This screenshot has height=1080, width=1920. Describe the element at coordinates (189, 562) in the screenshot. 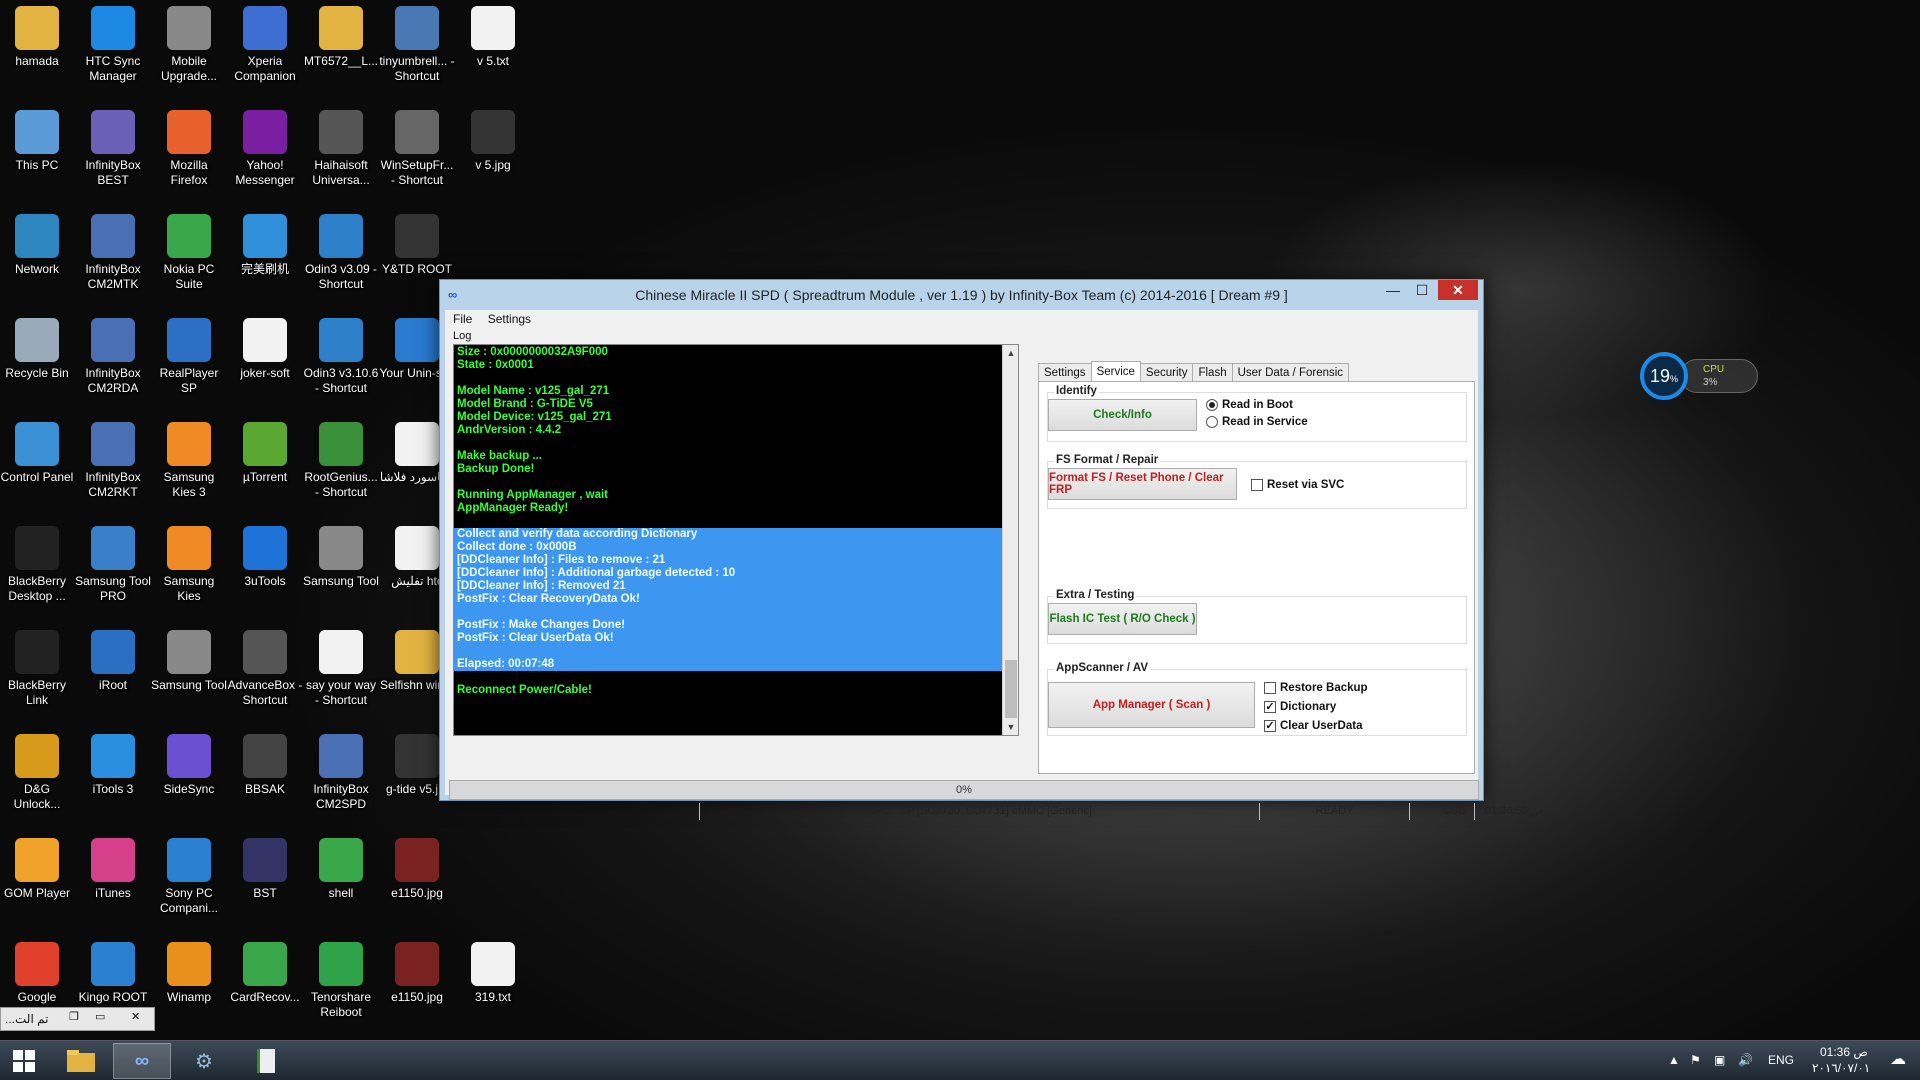

I see `desktop-icon: Samsung Kies` at that location.